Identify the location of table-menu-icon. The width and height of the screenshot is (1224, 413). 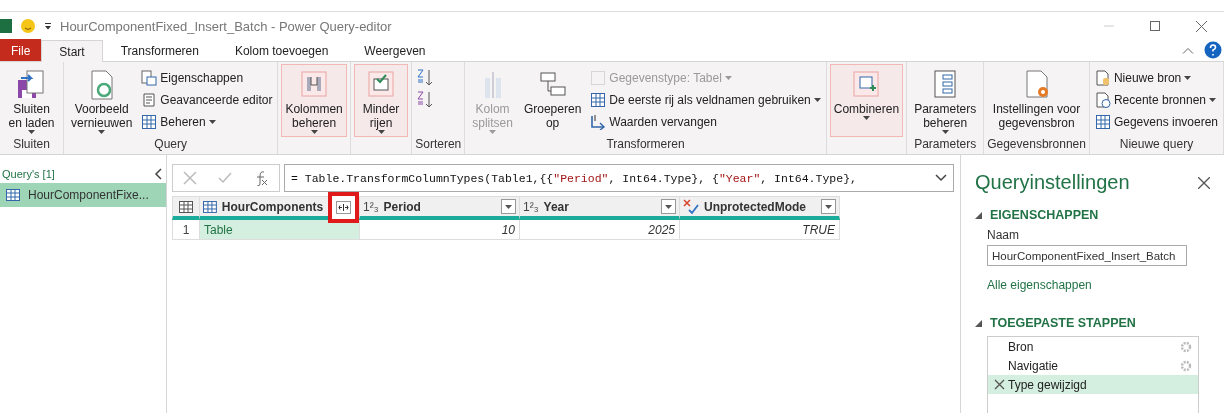
(186, 206).